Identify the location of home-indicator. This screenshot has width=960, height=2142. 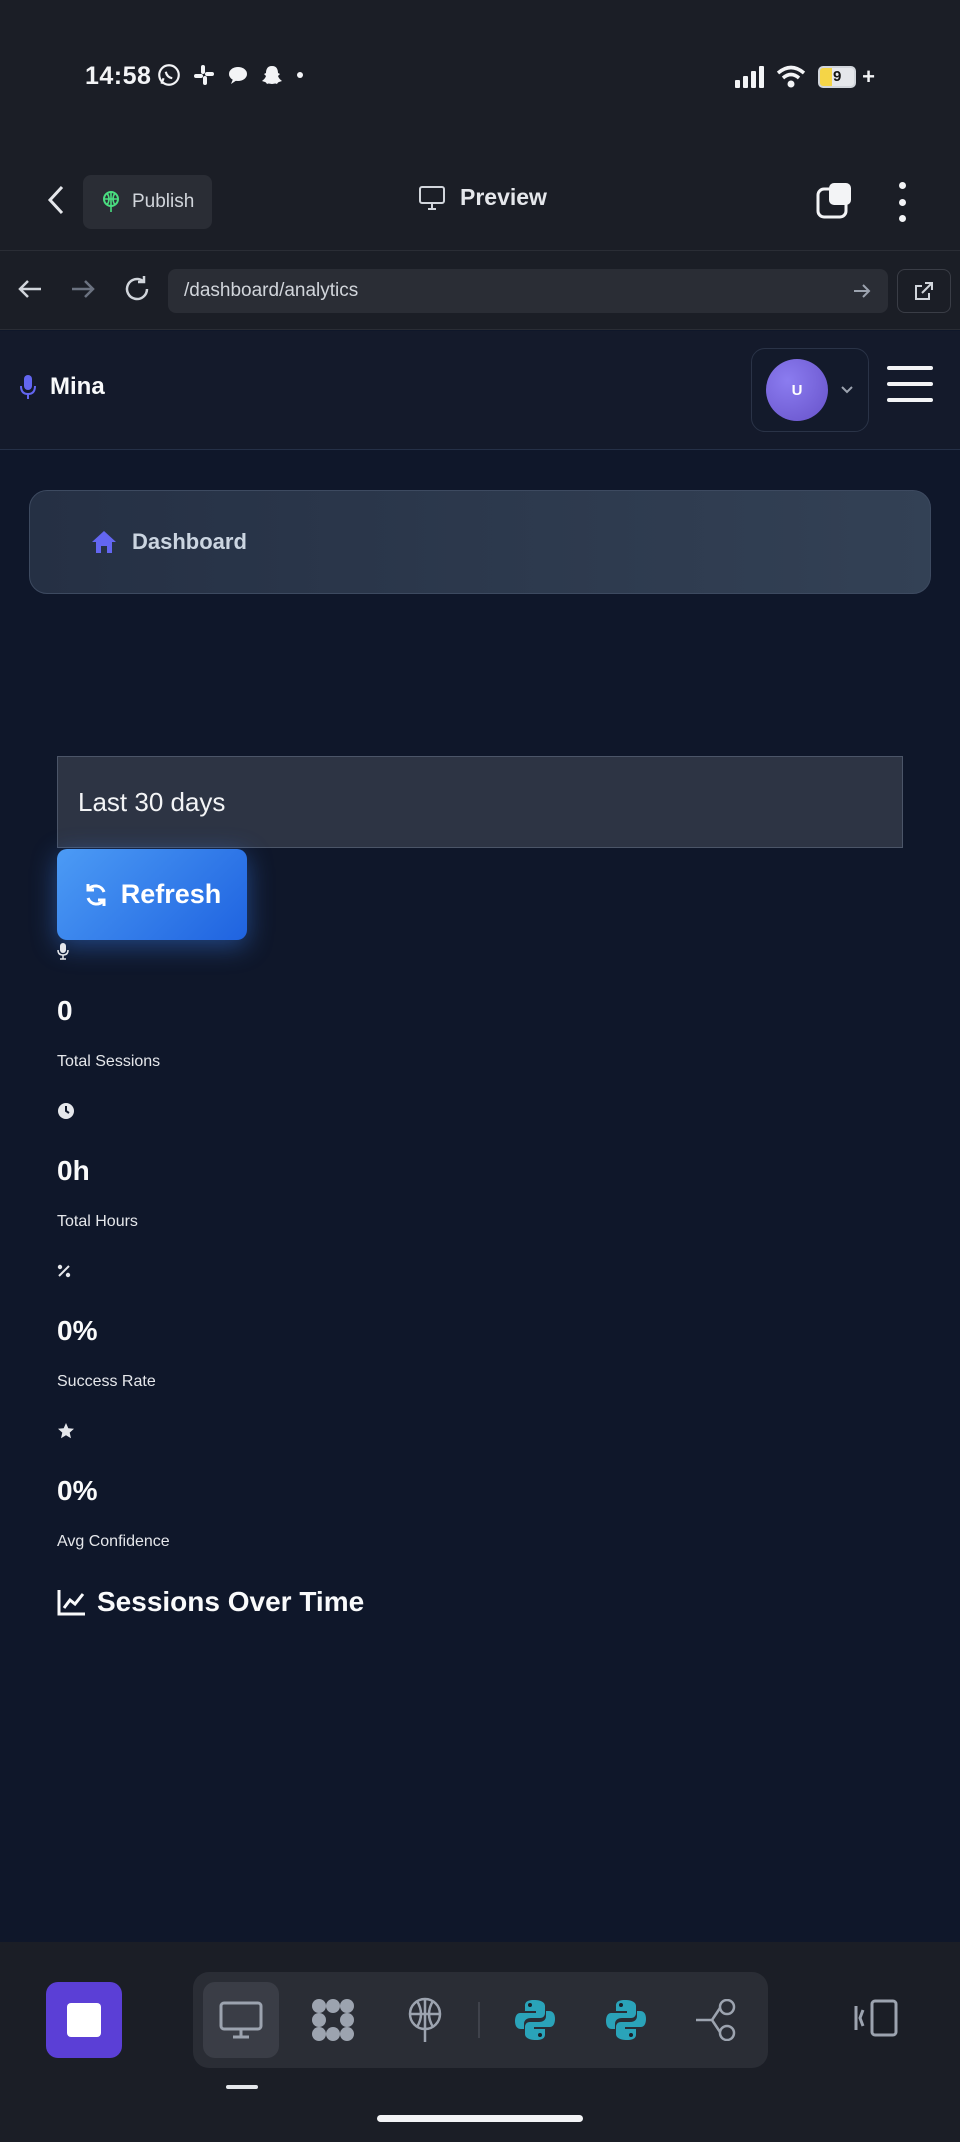
(480, 2118).